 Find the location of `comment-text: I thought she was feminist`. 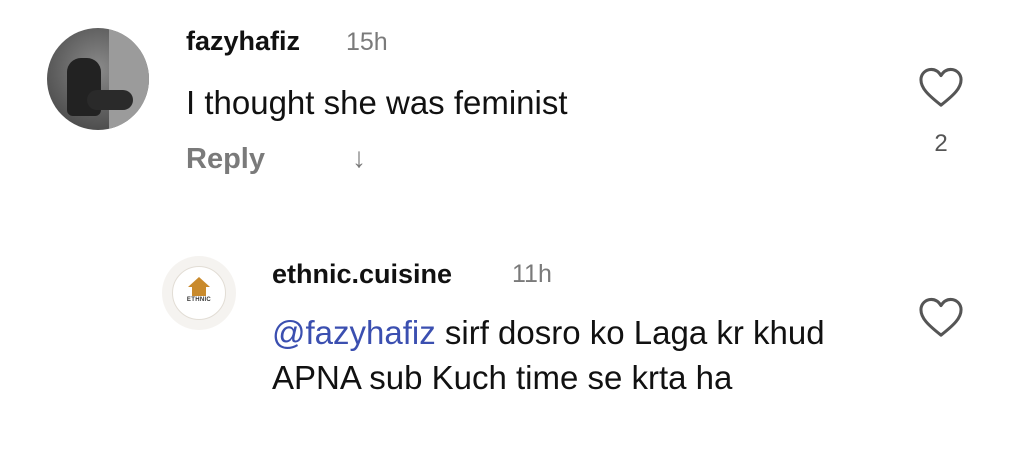

comment-text: I thought she was feminist is located at coordinates (377, 102).